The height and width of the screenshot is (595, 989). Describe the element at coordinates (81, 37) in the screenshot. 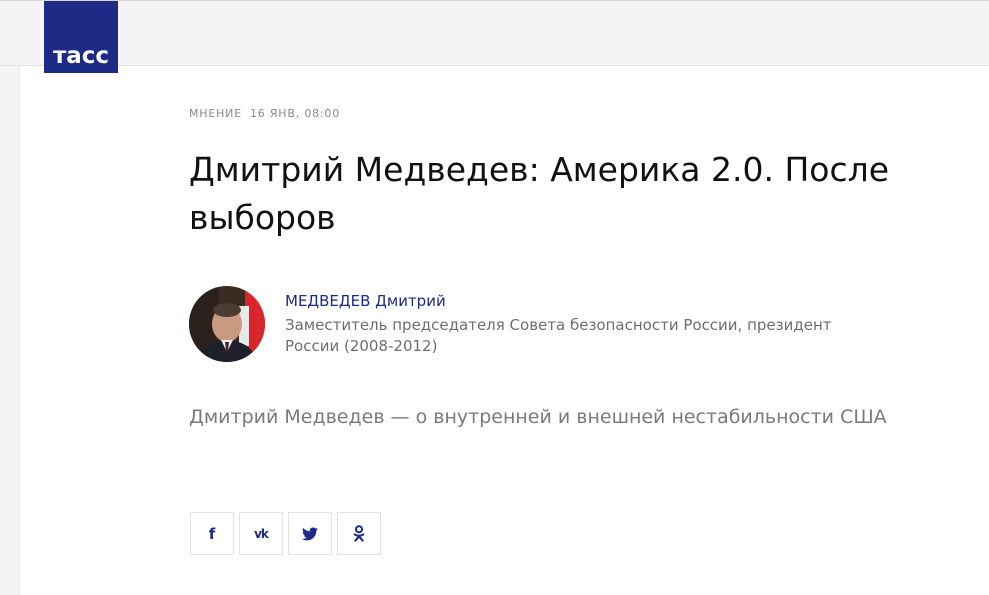

I see `tass-logo: тасс` at that location.